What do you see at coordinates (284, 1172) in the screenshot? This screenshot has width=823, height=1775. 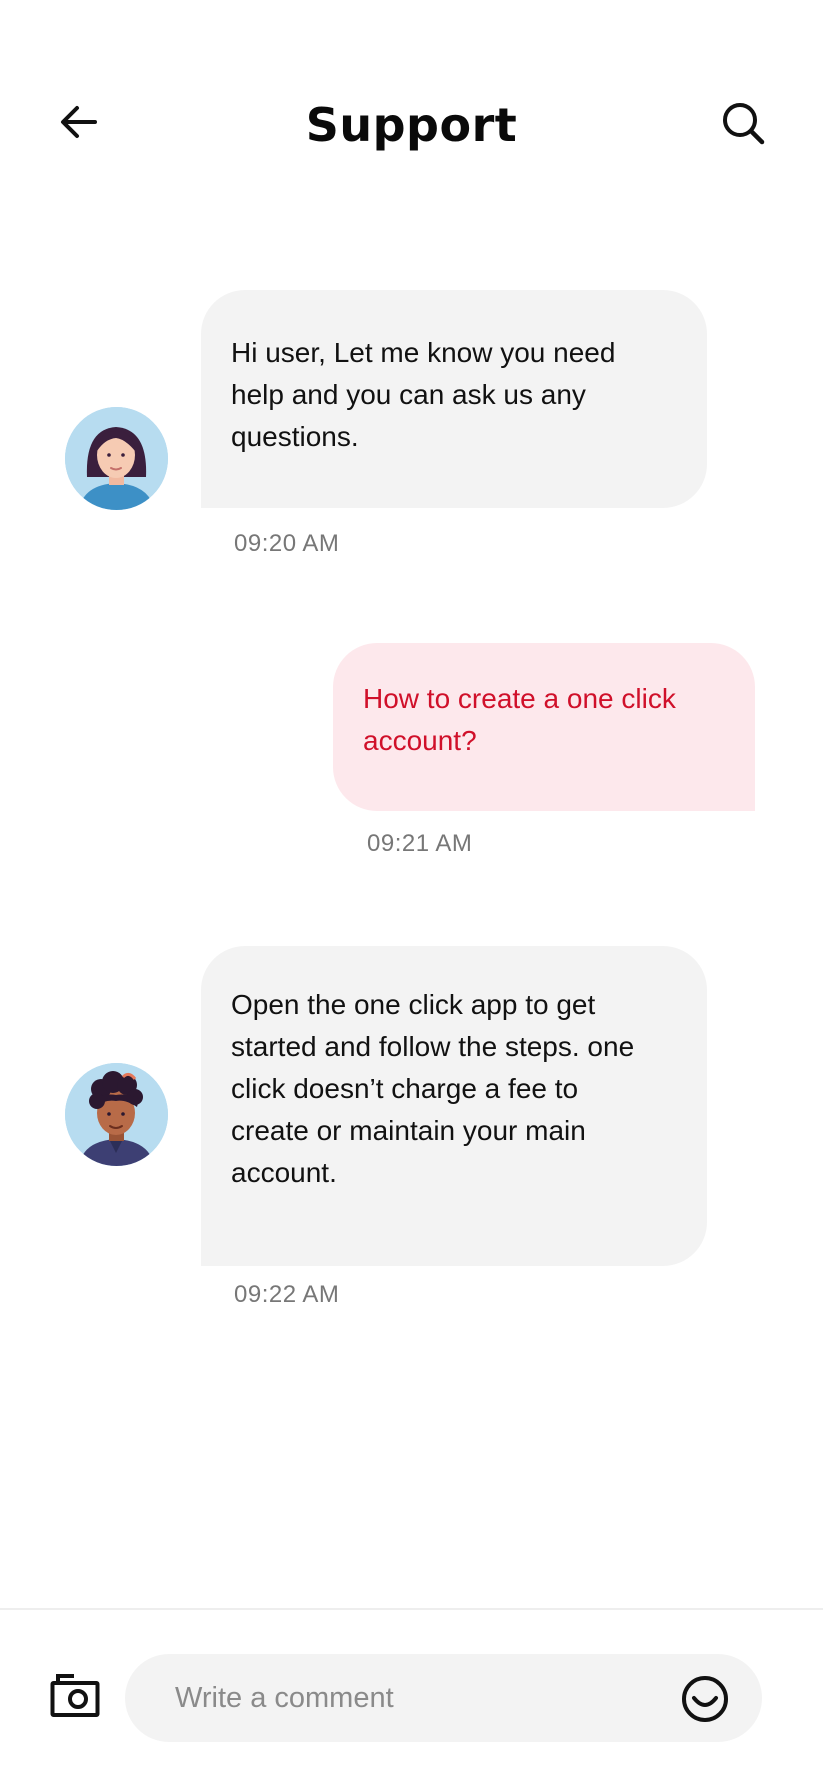 I see `message-line: account.` at bounding box center [284, 1172].